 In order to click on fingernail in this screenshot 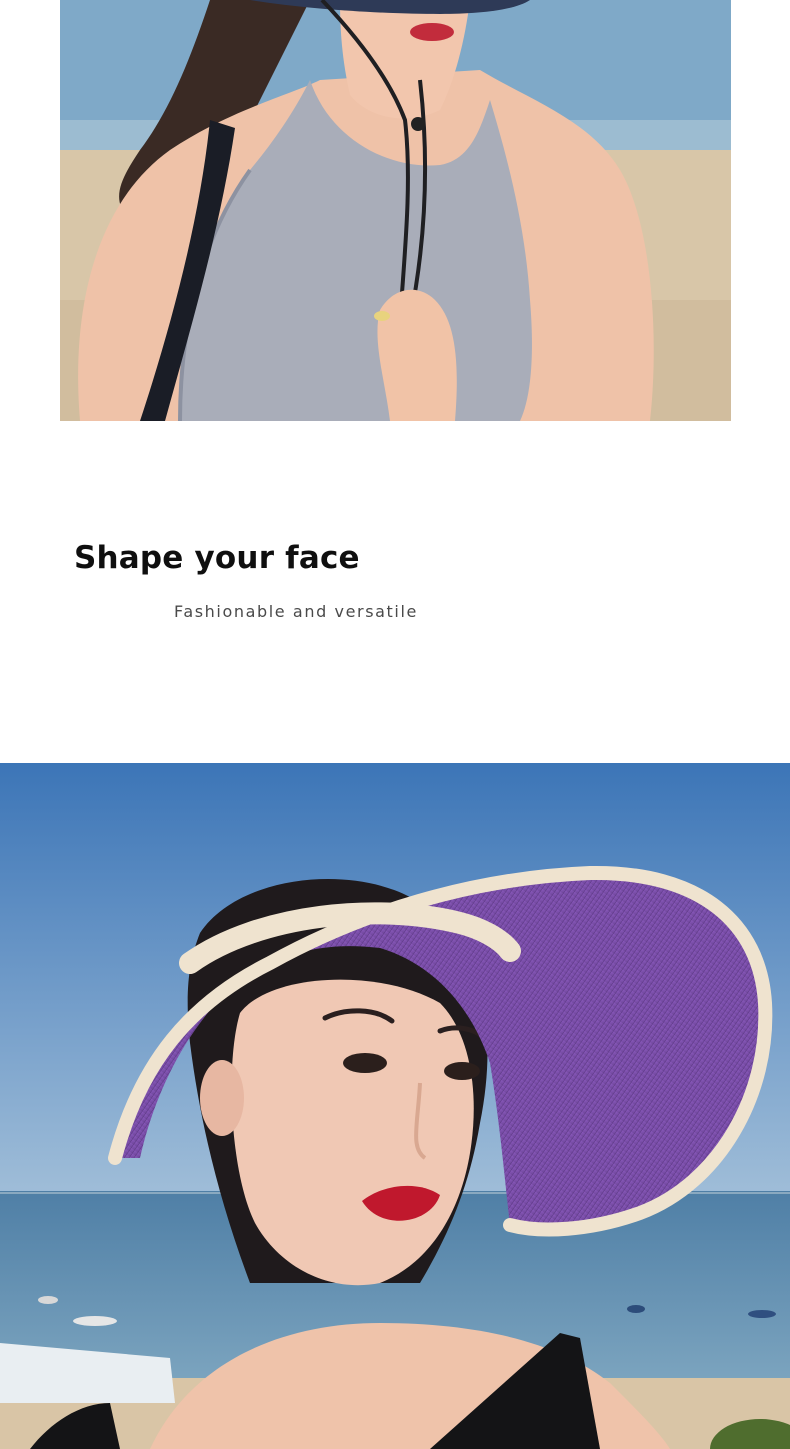, I will do `click(382, 316)`.